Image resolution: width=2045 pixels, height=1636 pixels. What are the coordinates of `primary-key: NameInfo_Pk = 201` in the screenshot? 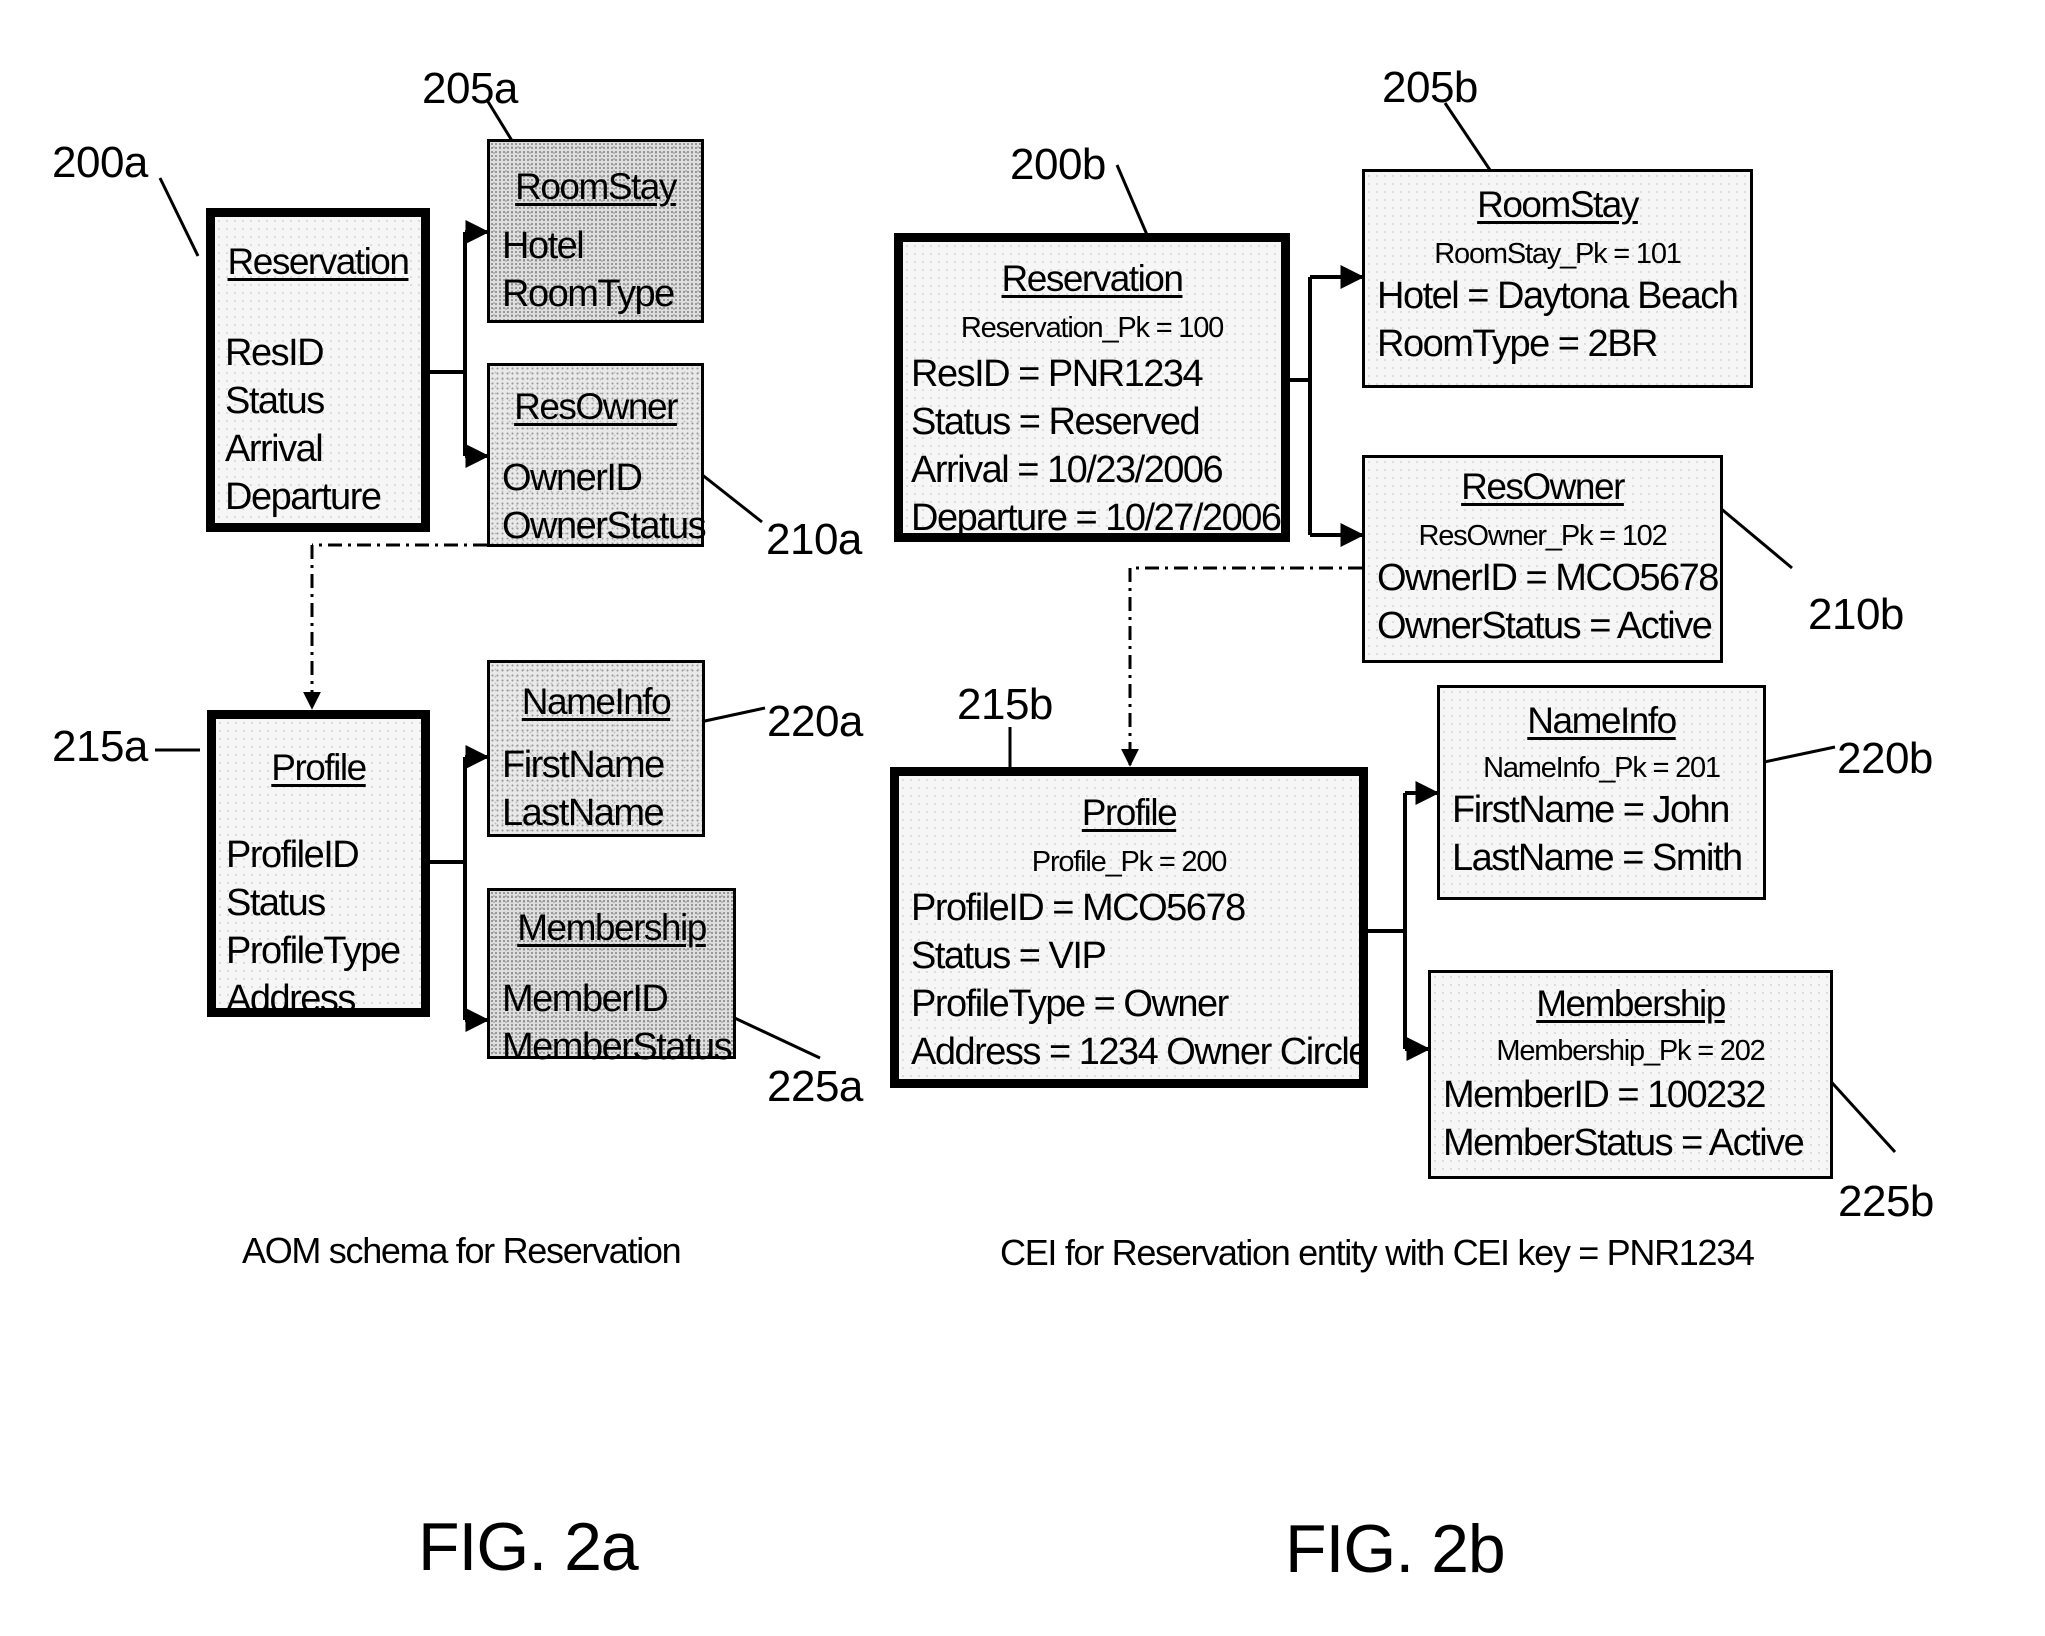 It's located at (1602, 768).